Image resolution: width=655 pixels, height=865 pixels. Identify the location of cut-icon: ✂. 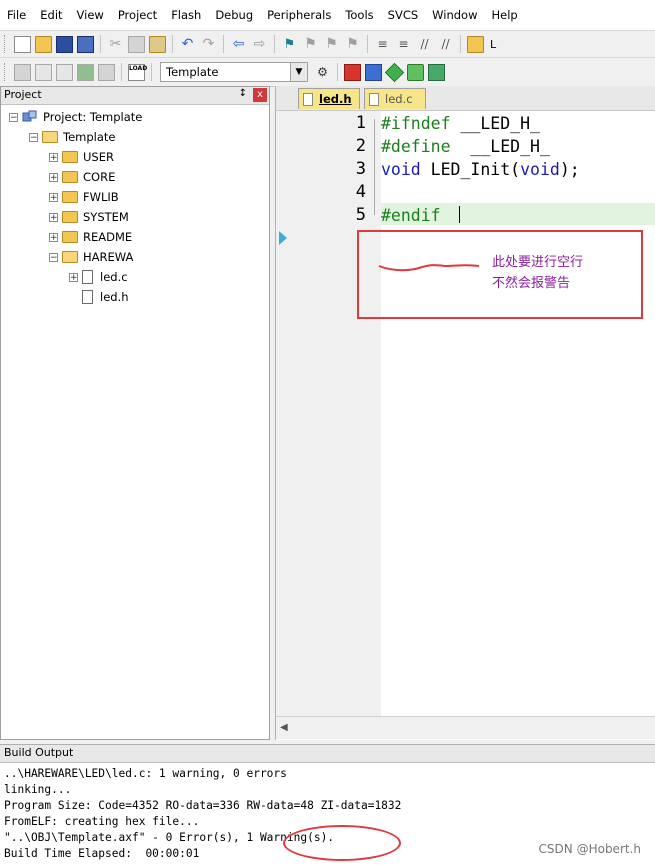
(115, 44).